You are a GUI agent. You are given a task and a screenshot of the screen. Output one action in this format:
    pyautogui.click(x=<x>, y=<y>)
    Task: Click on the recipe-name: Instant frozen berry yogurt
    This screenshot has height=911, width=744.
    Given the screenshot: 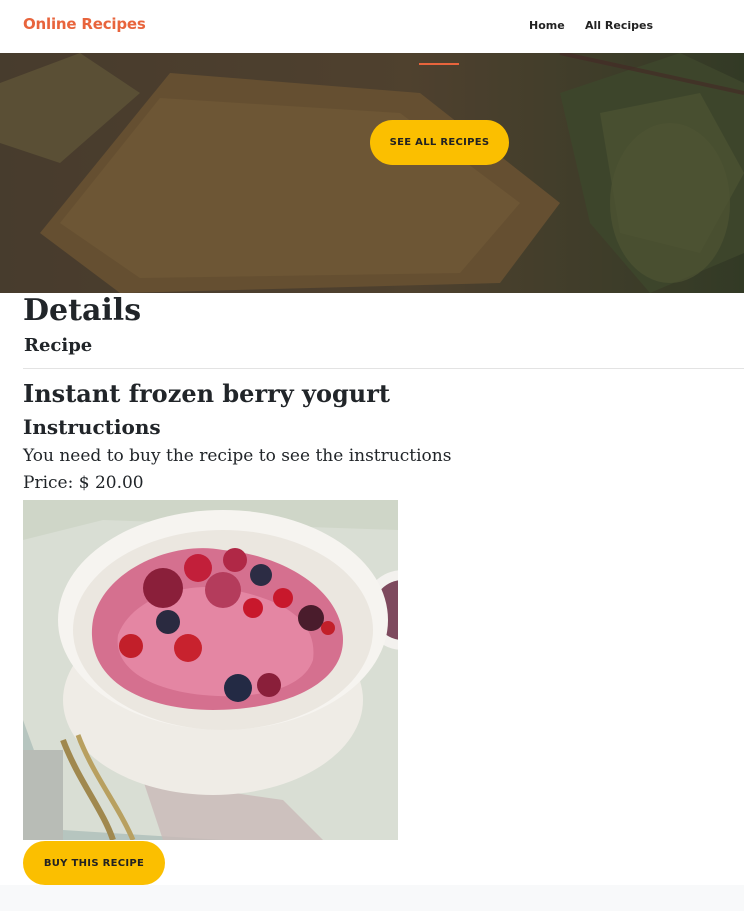 What is the action you would take?
    pyautogui.click(x=206, y=393)
    